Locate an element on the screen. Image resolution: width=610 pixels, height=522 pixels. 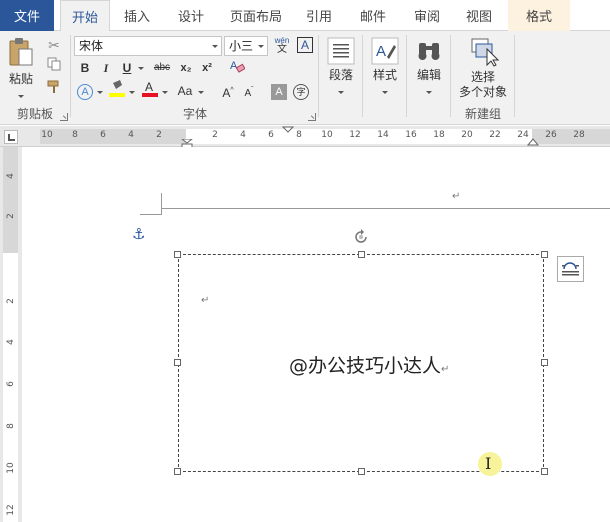
ibeam-cursor-icon: I is located at coordinates (488, 463).